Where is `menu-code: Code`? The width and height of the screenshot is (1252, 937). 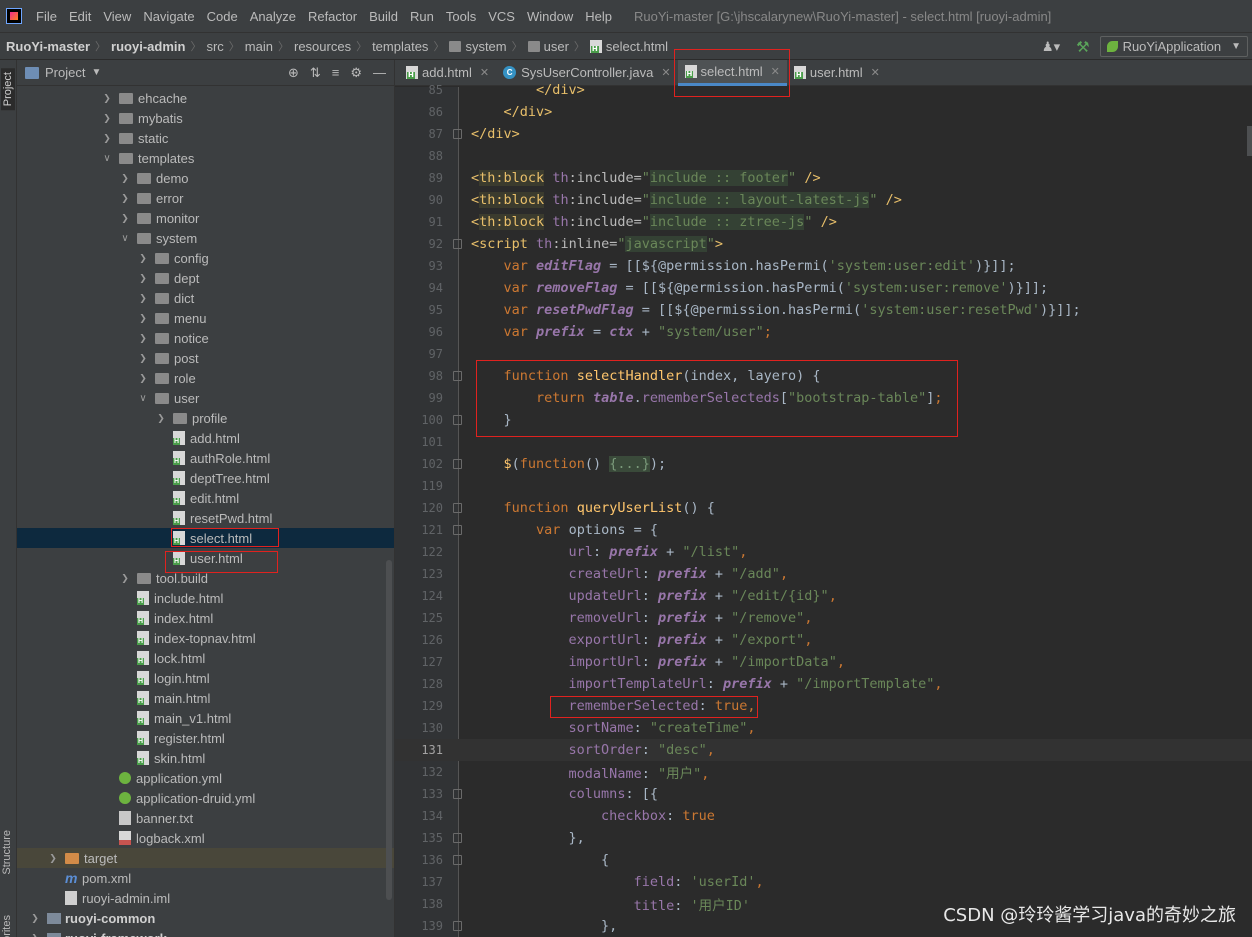
menu-code: Code is located at coordinates (222, 16).